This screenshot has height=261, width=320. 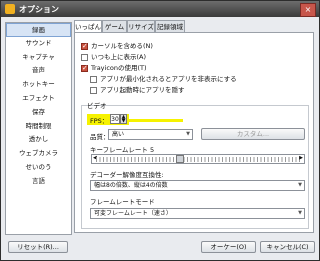 What do you see at coordinates (115, 119) in the screenshot?
I see `fps-input: 30` at bounding box center [115, 119].